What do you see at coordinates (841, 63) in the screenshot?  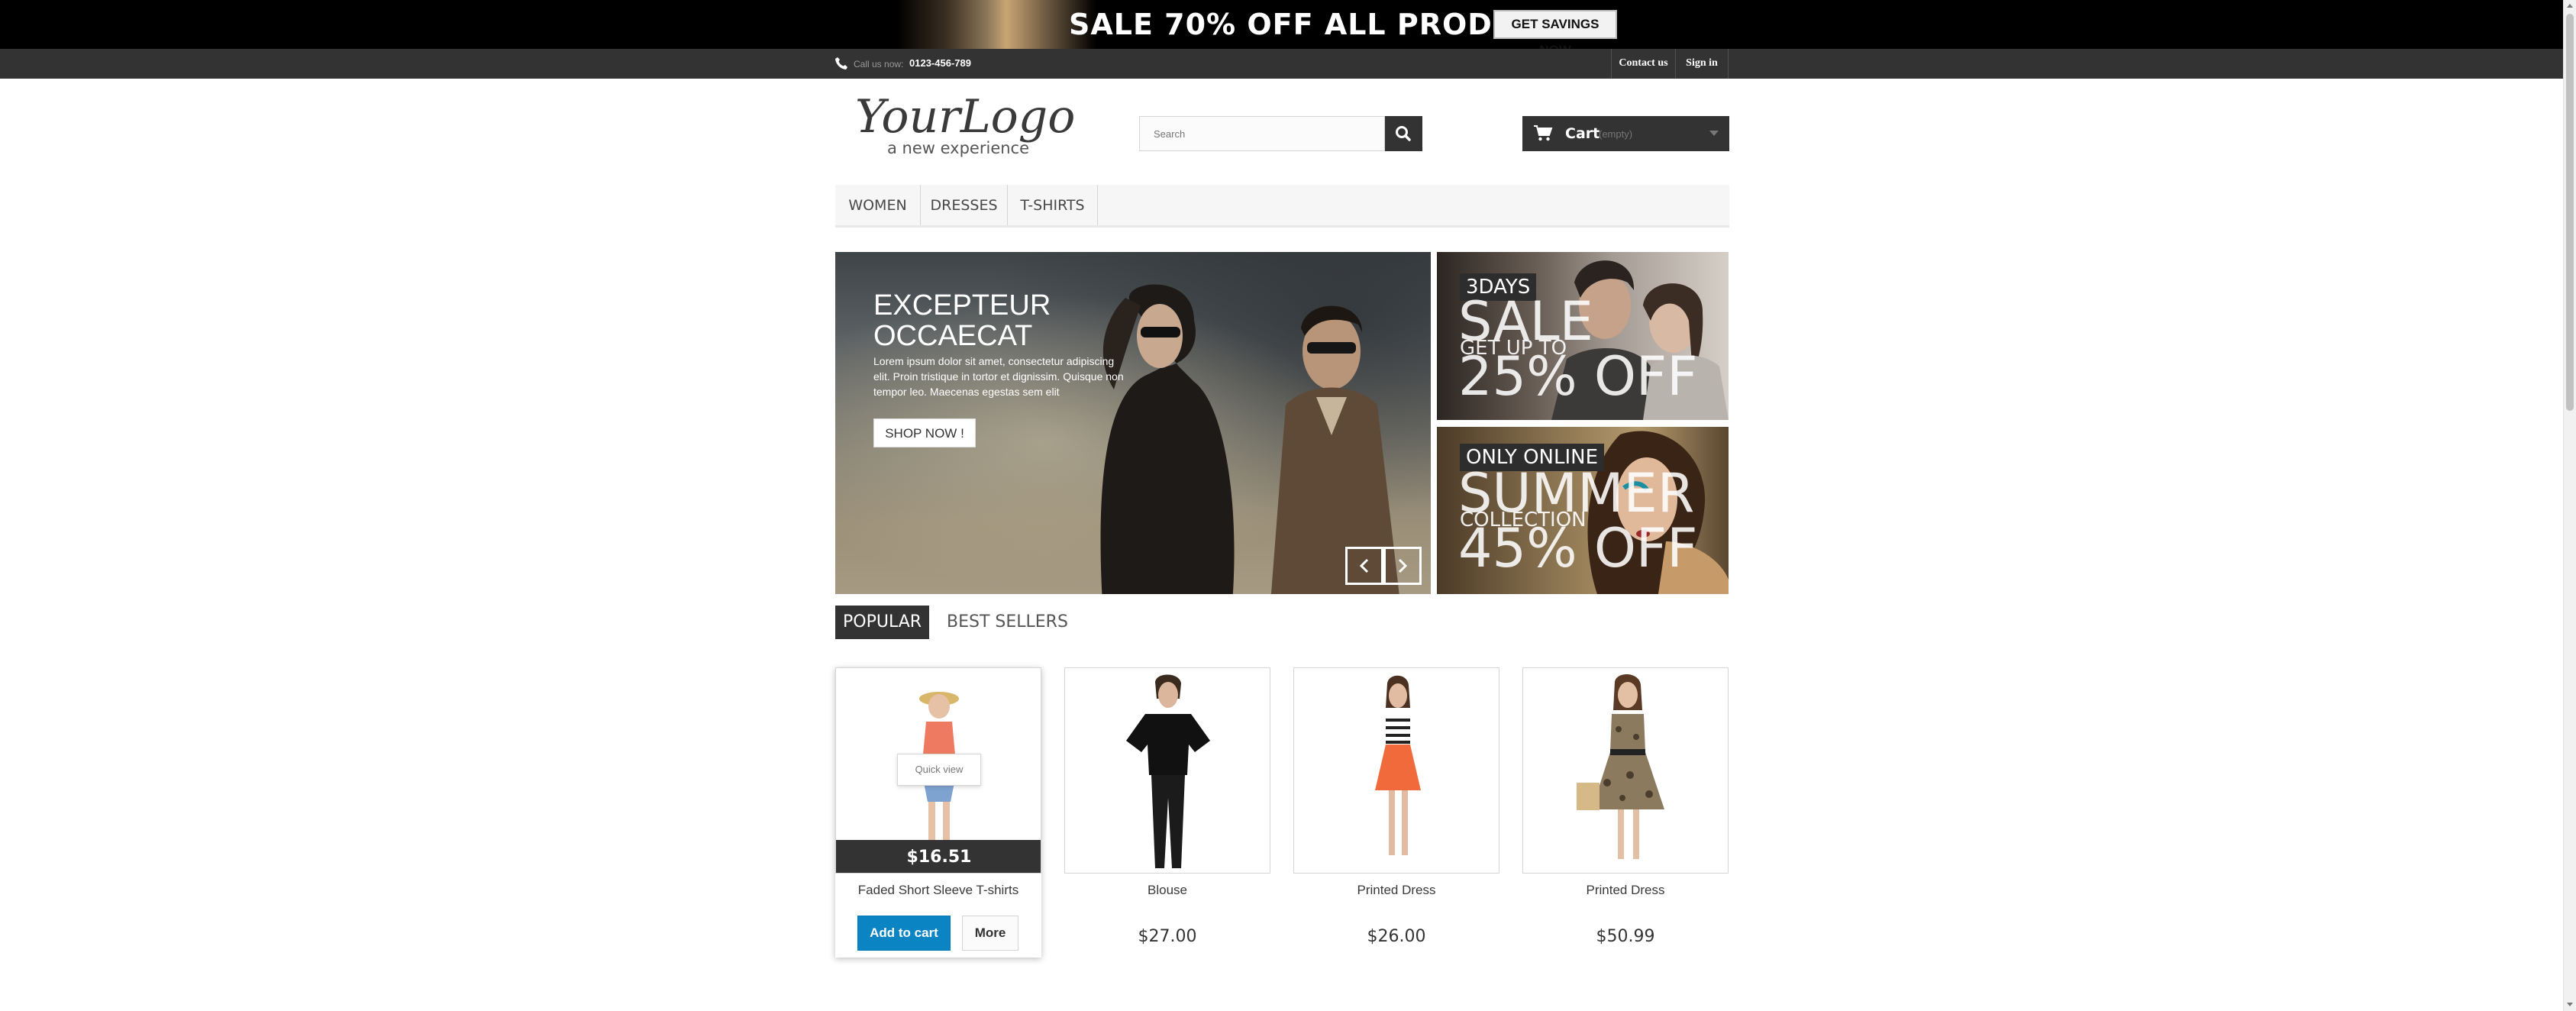 I see `phone-icon` at bounding box center [841, 63].